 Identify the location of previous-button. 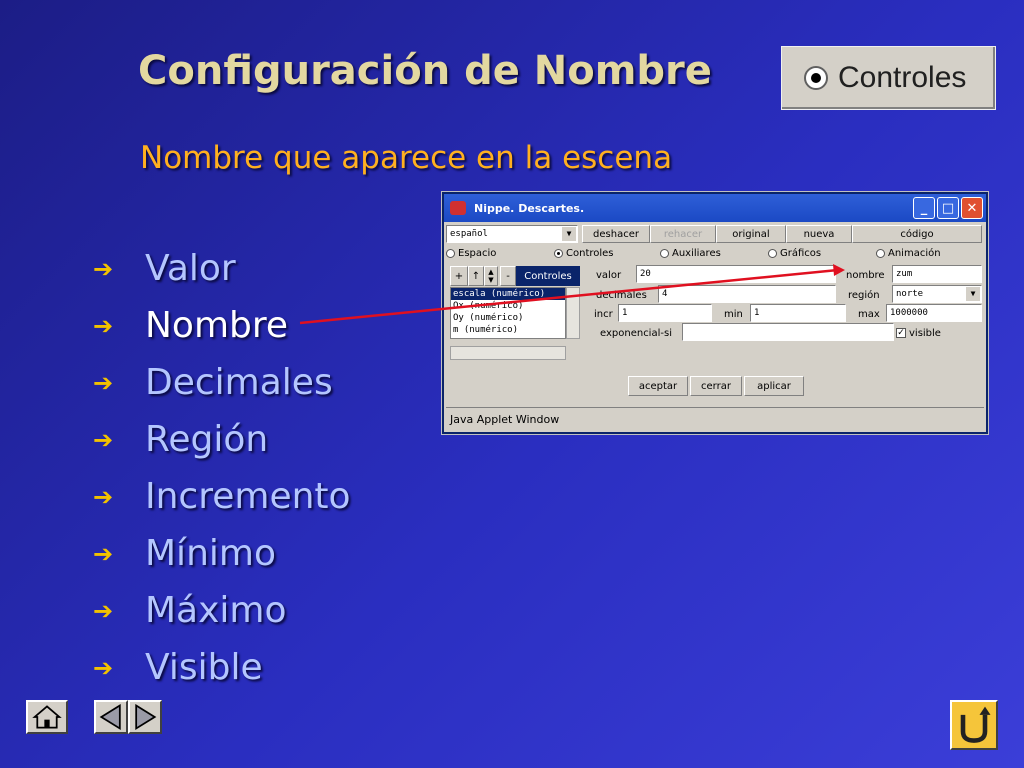
(111, 717).